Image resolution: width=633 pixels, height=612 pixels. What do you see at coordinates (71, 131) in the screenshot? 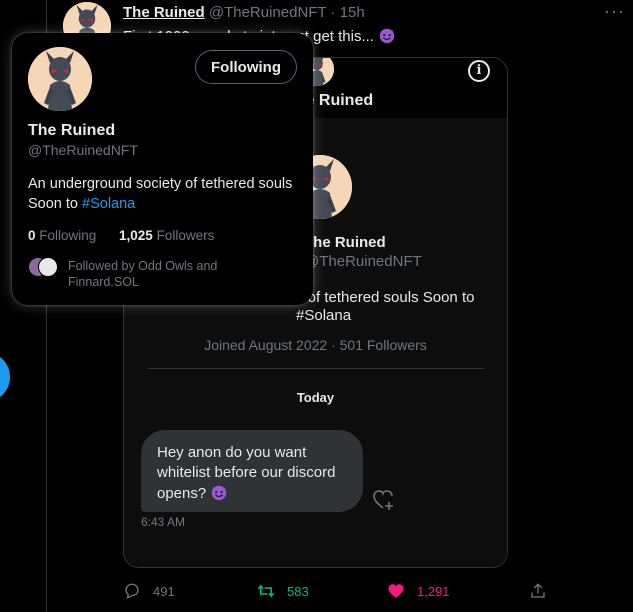
I see `hovercard-name: The Ruined` at bounding box center [71, 131].